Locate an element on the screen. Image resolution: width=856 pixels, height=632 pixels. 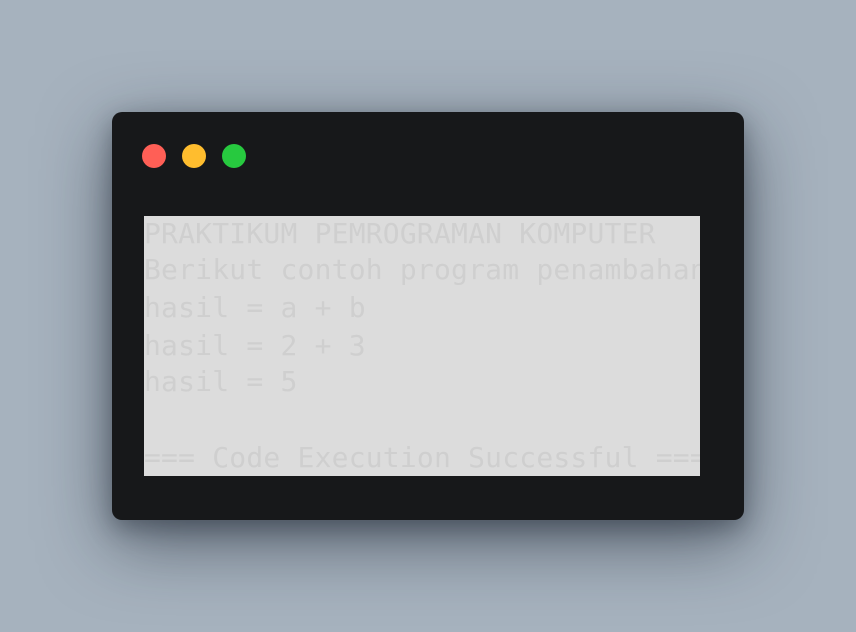
output-line-formula: hasil = a + b is located at coordinates (255, 307).